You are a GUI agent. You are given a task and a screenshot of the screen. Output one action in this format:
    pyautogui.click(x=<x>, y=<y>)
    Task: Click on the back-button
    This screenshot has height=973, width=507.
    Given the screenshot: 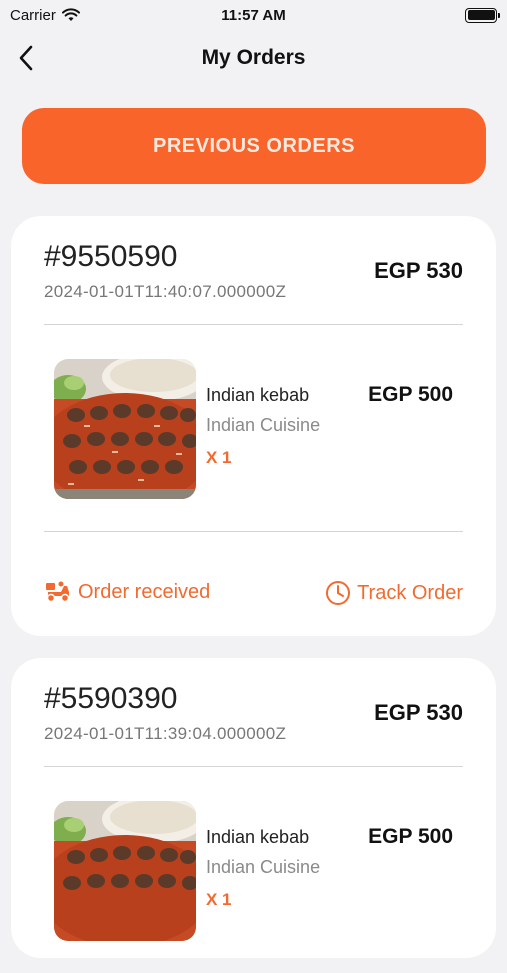 What is the action you would take?
    pyautogui.click(x=26, y=58)
    